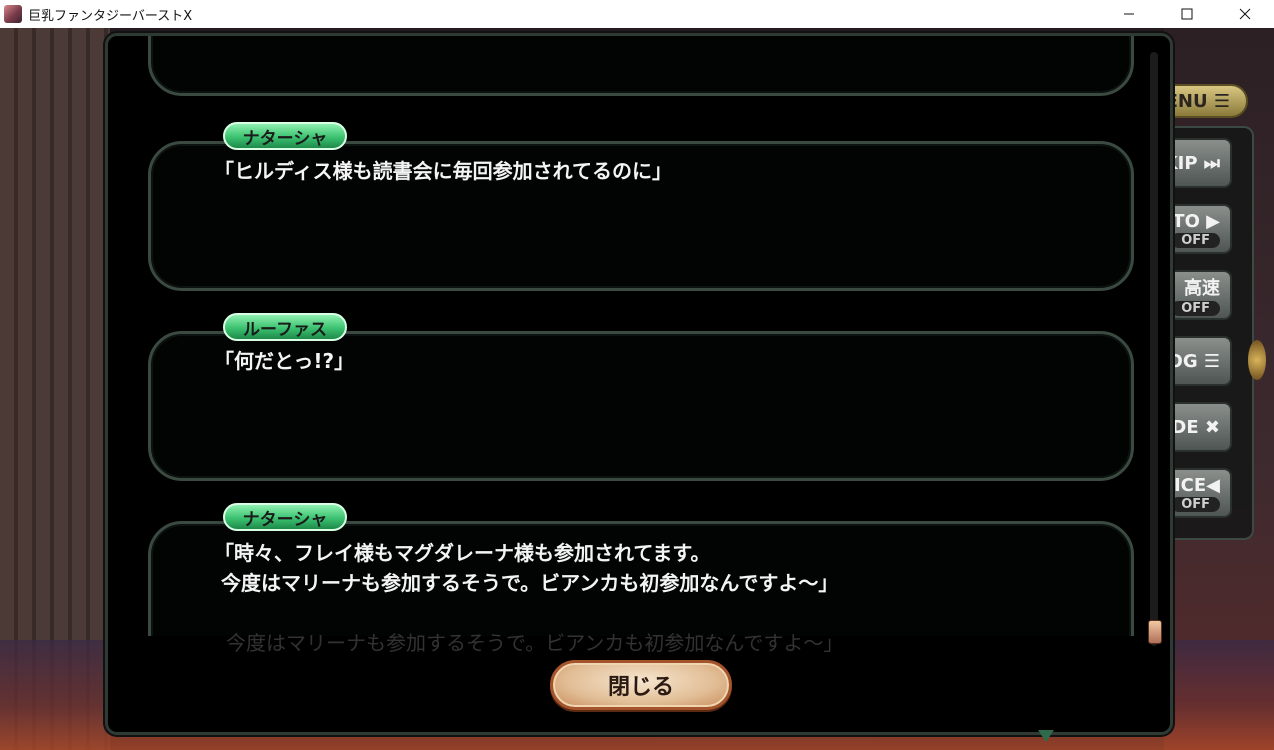 The image size is (1274, 750). I want to click on window-titlebar: 巨乳ファンタジーバーストX, so click(637, 14).